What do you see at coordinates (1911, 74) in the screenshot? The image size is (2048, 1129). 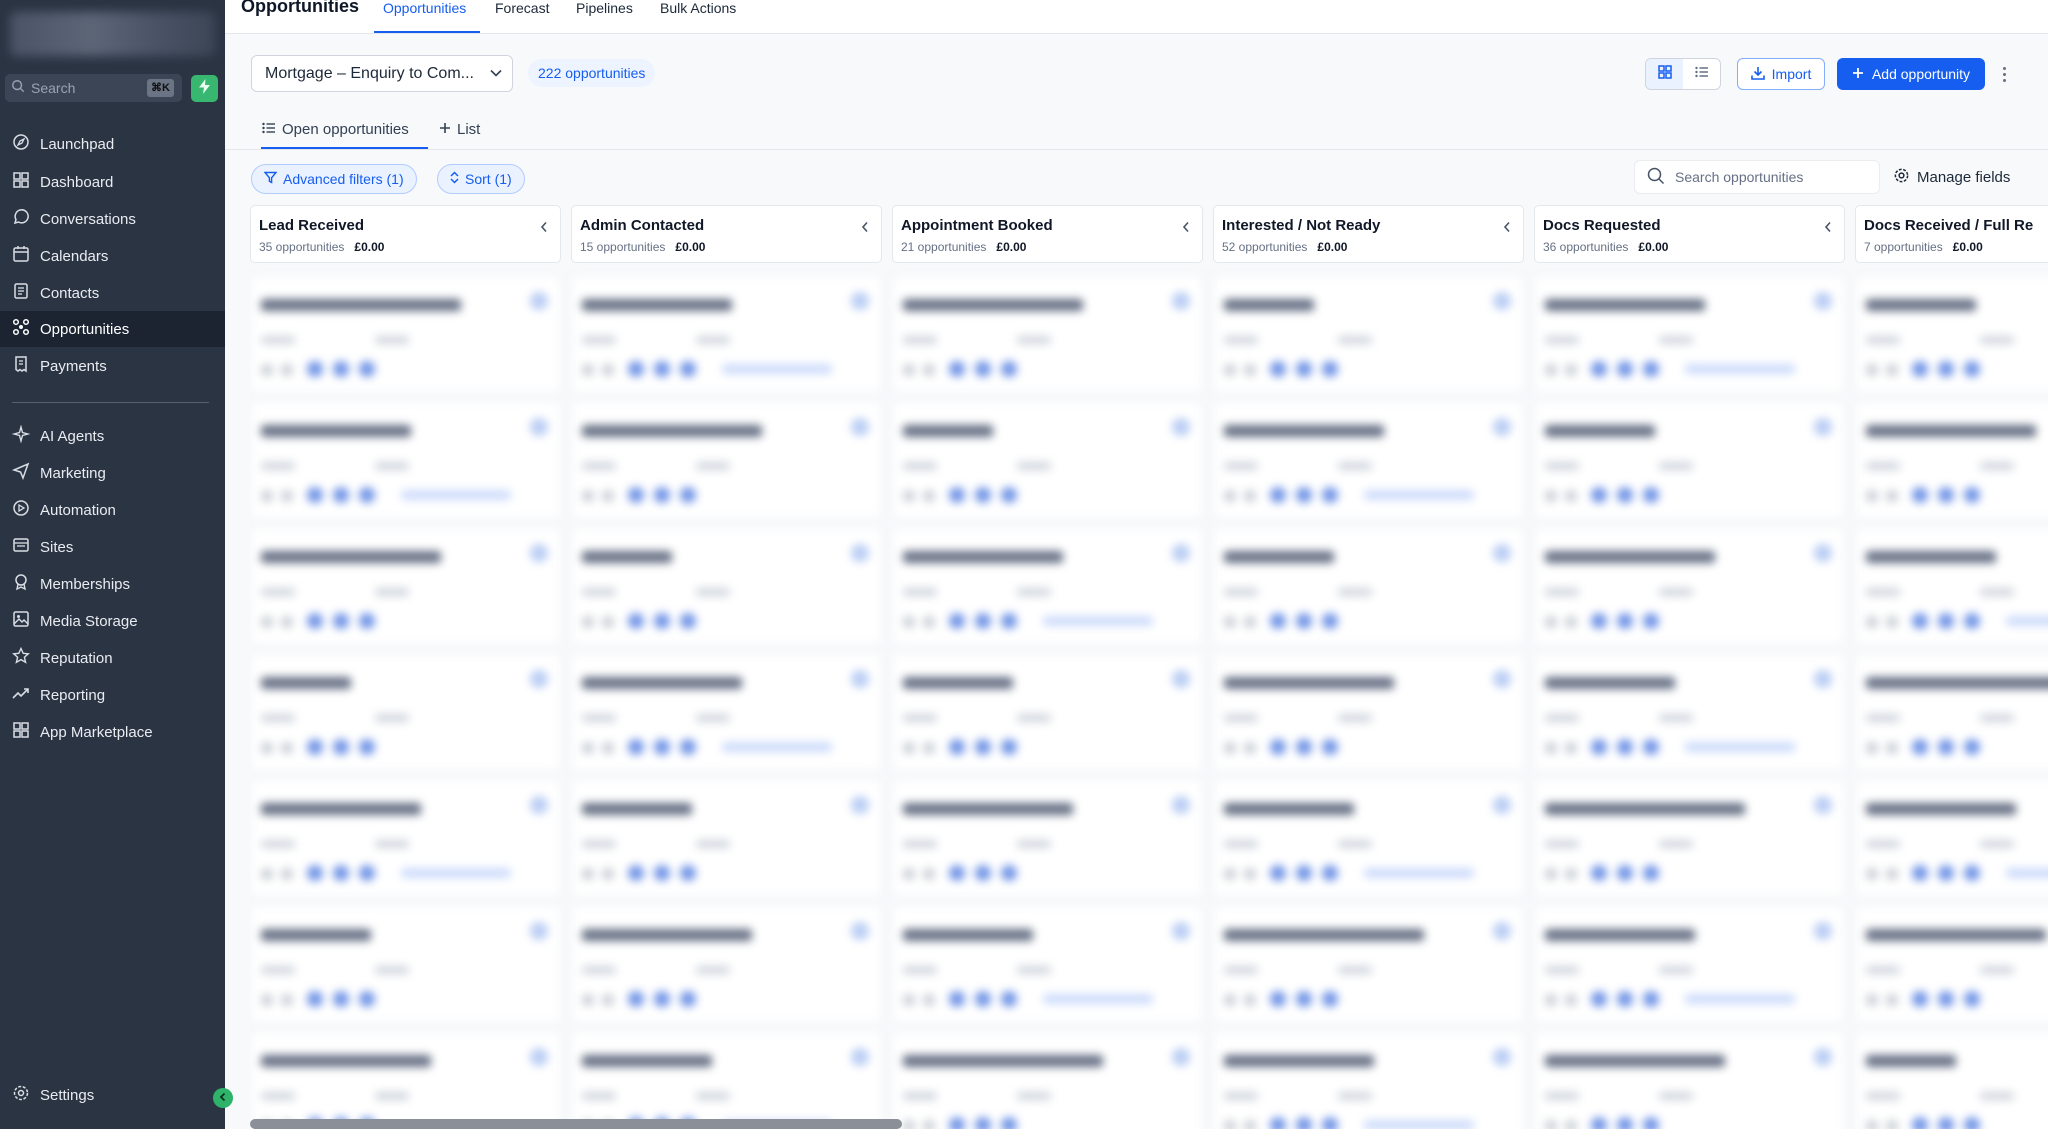 I see `add-opportunity-button: Add opportunity` at bounding box center [1911, 74].